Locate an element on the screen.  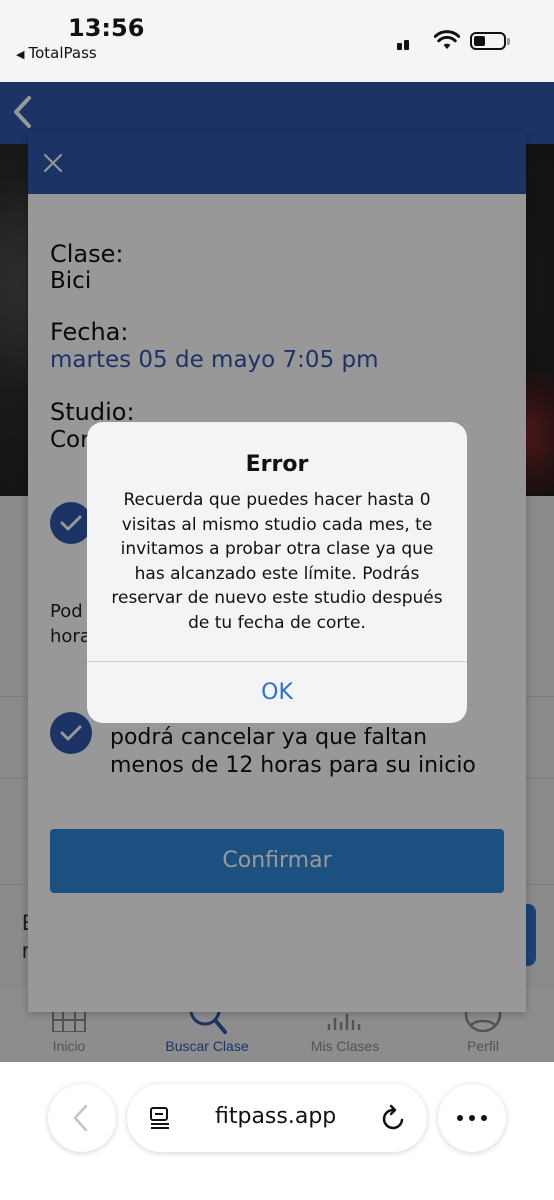
url-text: fitpass.app is located at coordinates (276, 1116).